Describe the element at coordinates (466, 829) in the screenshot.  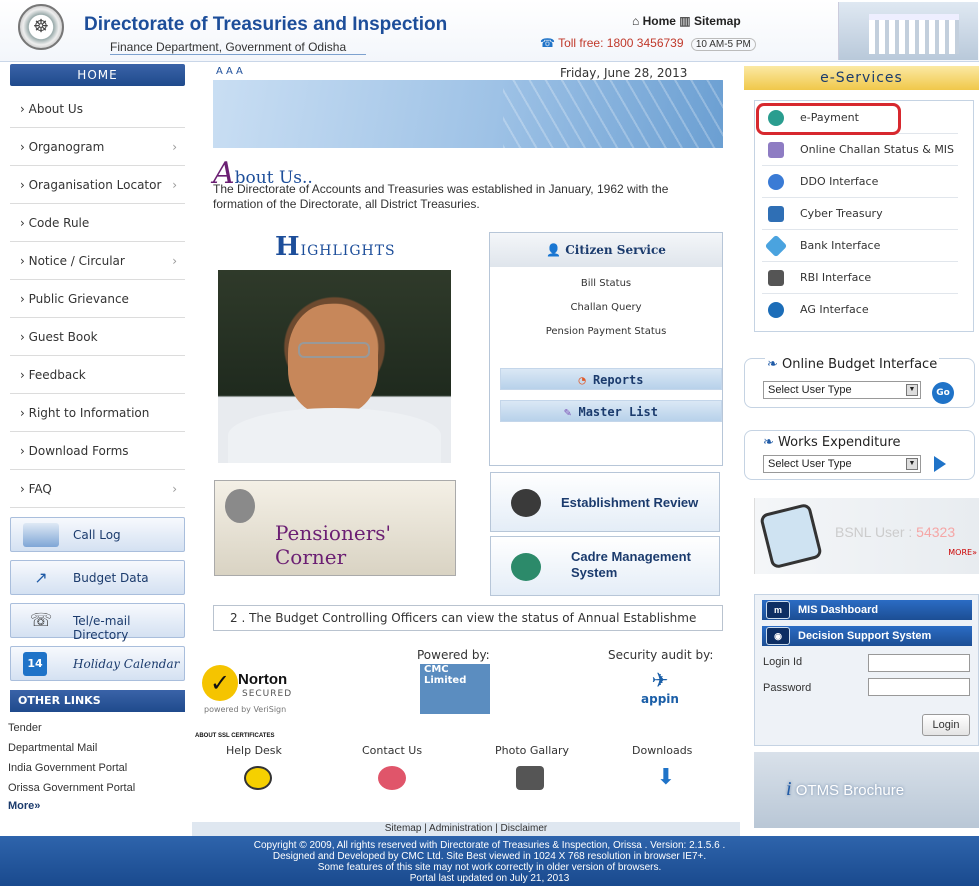
I see `footer-nav-bar: Sitemap | Administration | Disclaimer` at that location.